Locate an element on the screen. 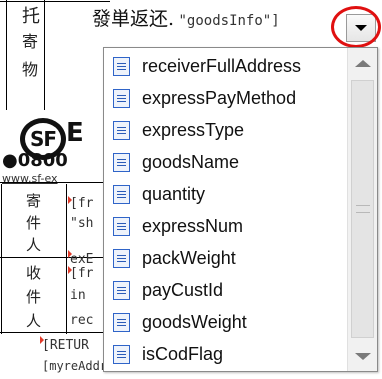  sender-label-char: 寄 is located at coordinates (34, 201).